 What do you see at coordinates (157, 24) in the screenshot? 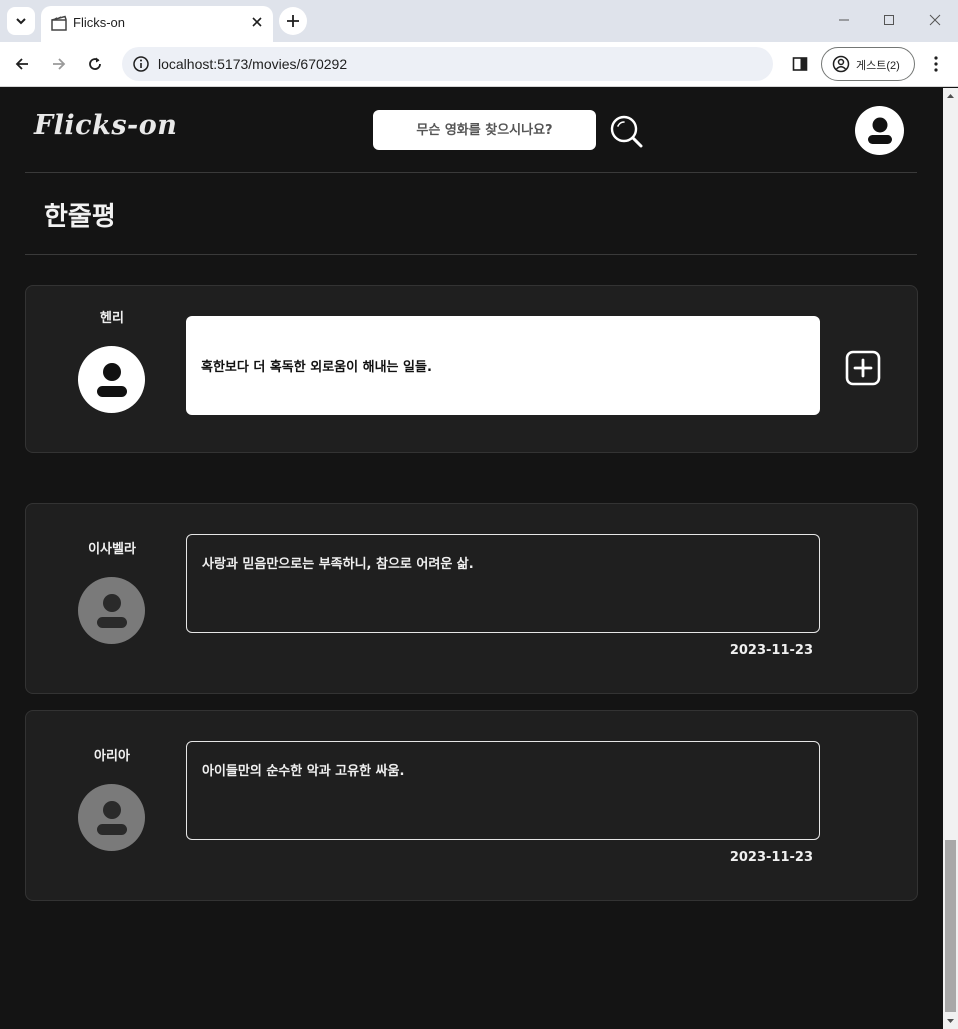
I see `browser-tab: Flicks-on` at bounding box center [157, 24].